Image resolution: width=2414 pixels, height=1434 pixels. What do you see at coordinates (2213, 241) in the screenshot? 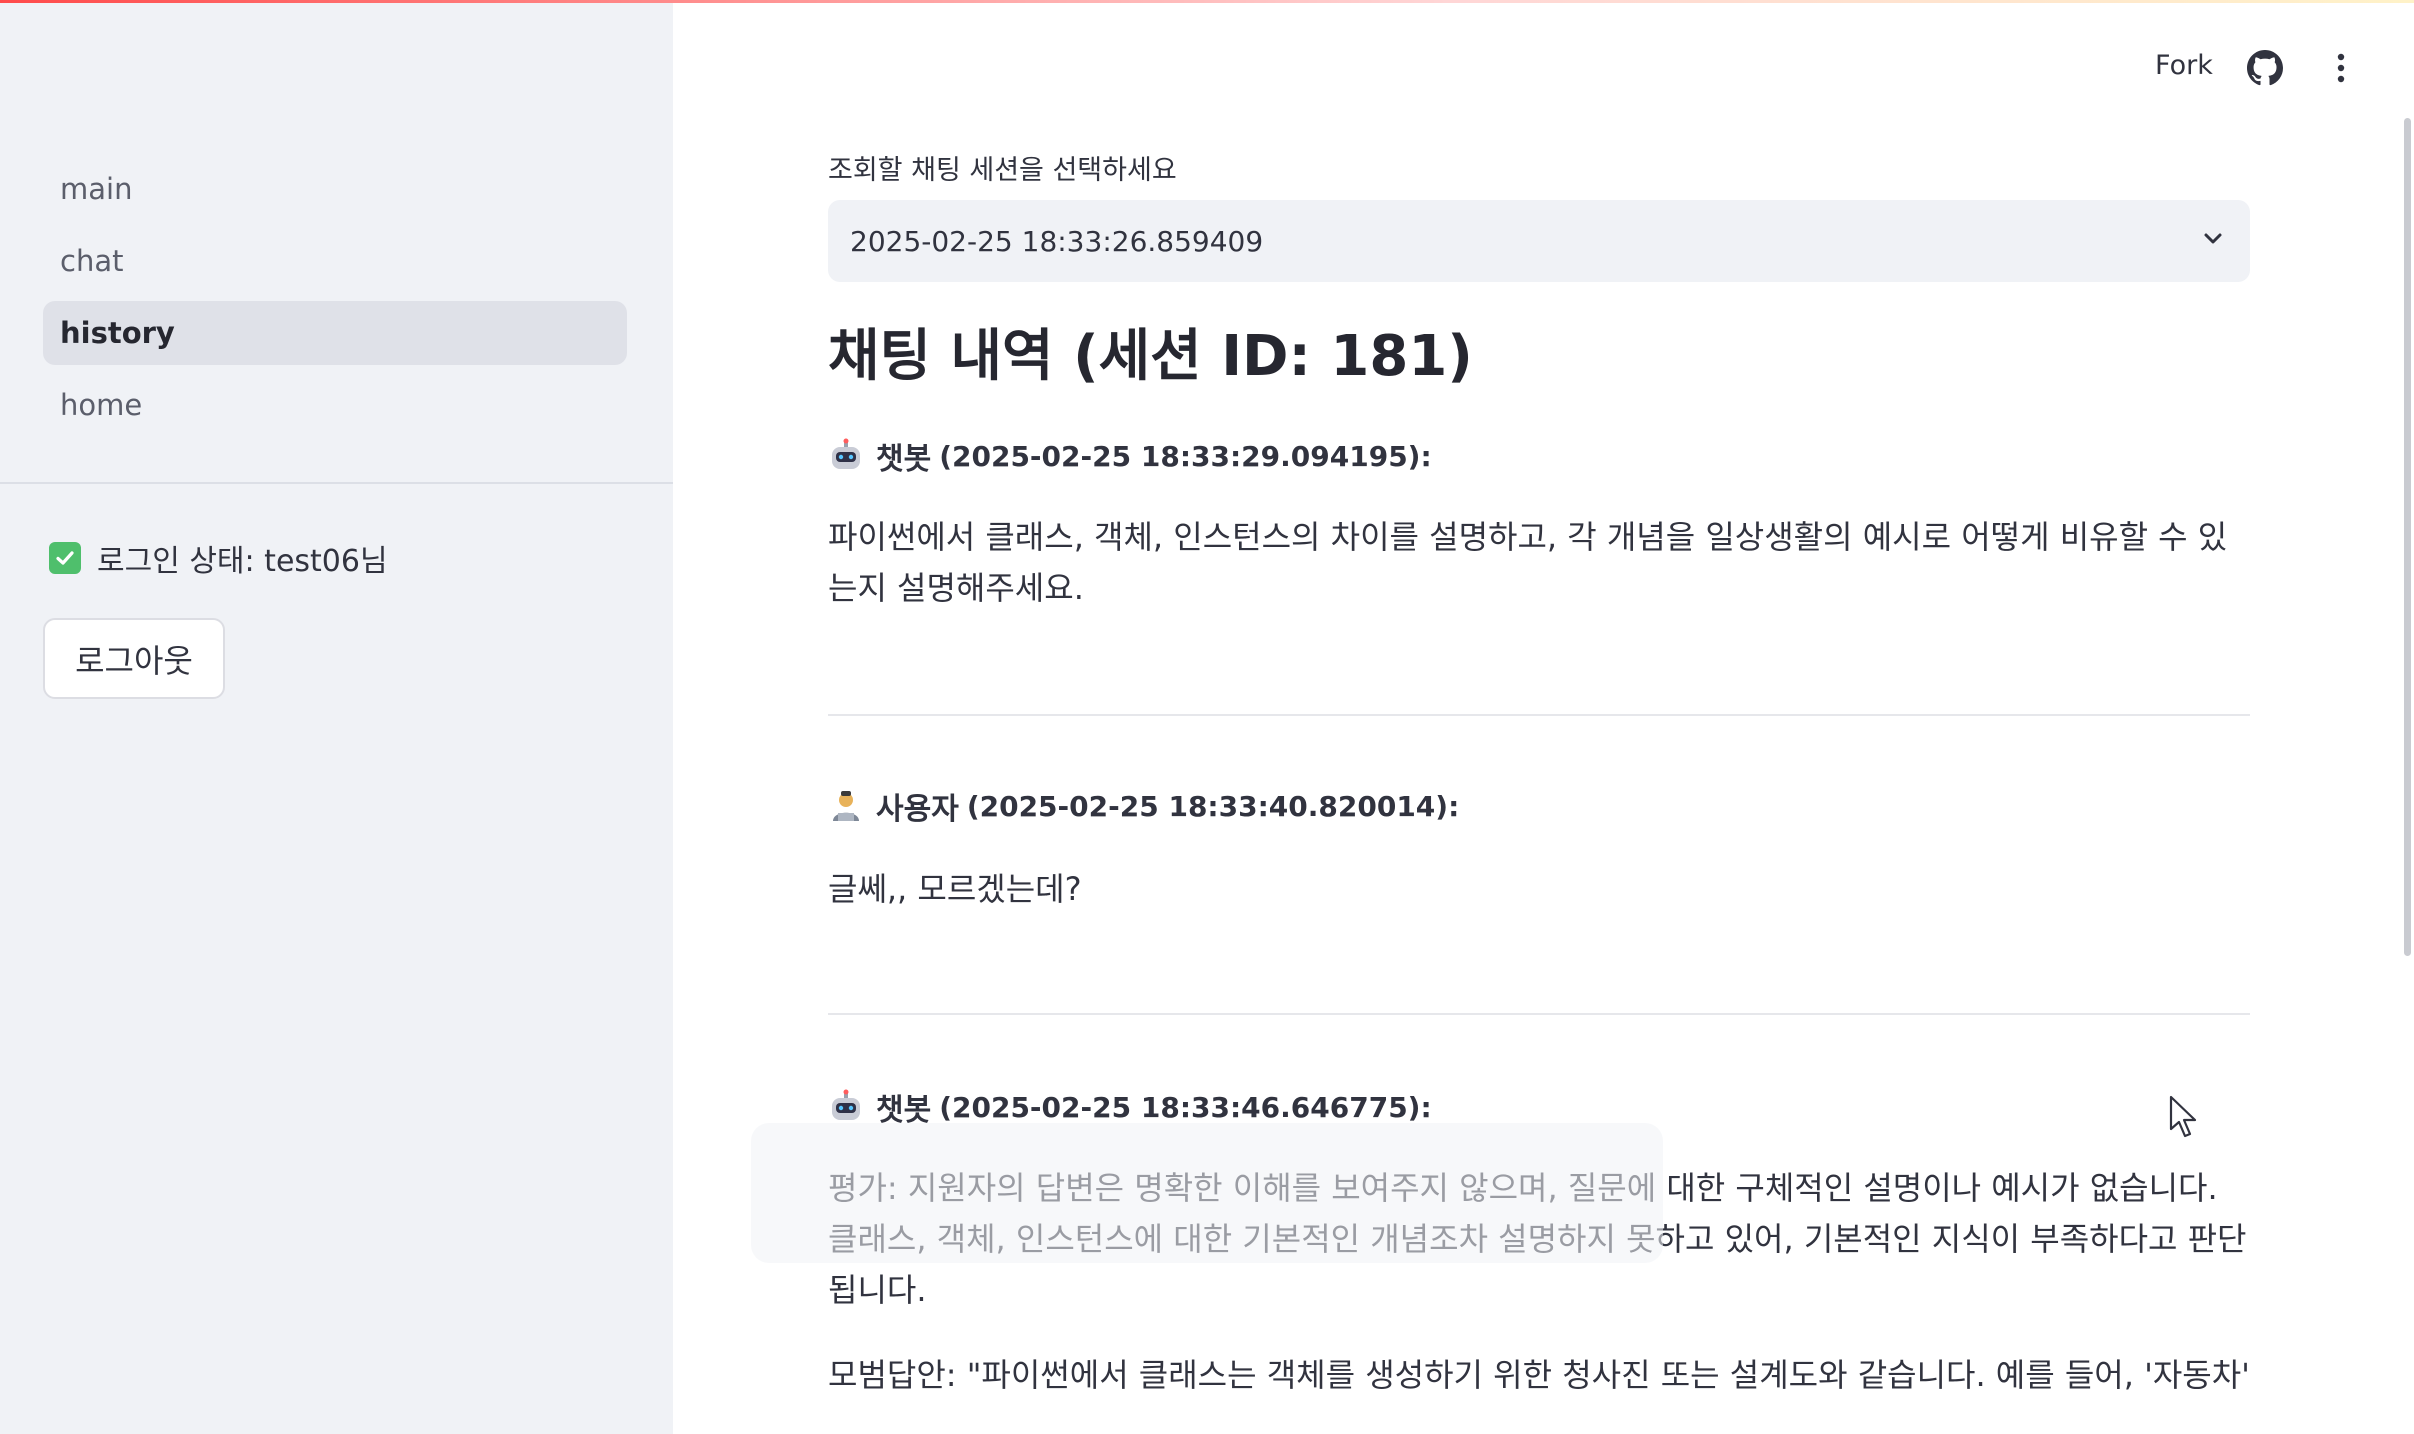
I see `chevron-down-icon` at bounding box center [2213, 241].